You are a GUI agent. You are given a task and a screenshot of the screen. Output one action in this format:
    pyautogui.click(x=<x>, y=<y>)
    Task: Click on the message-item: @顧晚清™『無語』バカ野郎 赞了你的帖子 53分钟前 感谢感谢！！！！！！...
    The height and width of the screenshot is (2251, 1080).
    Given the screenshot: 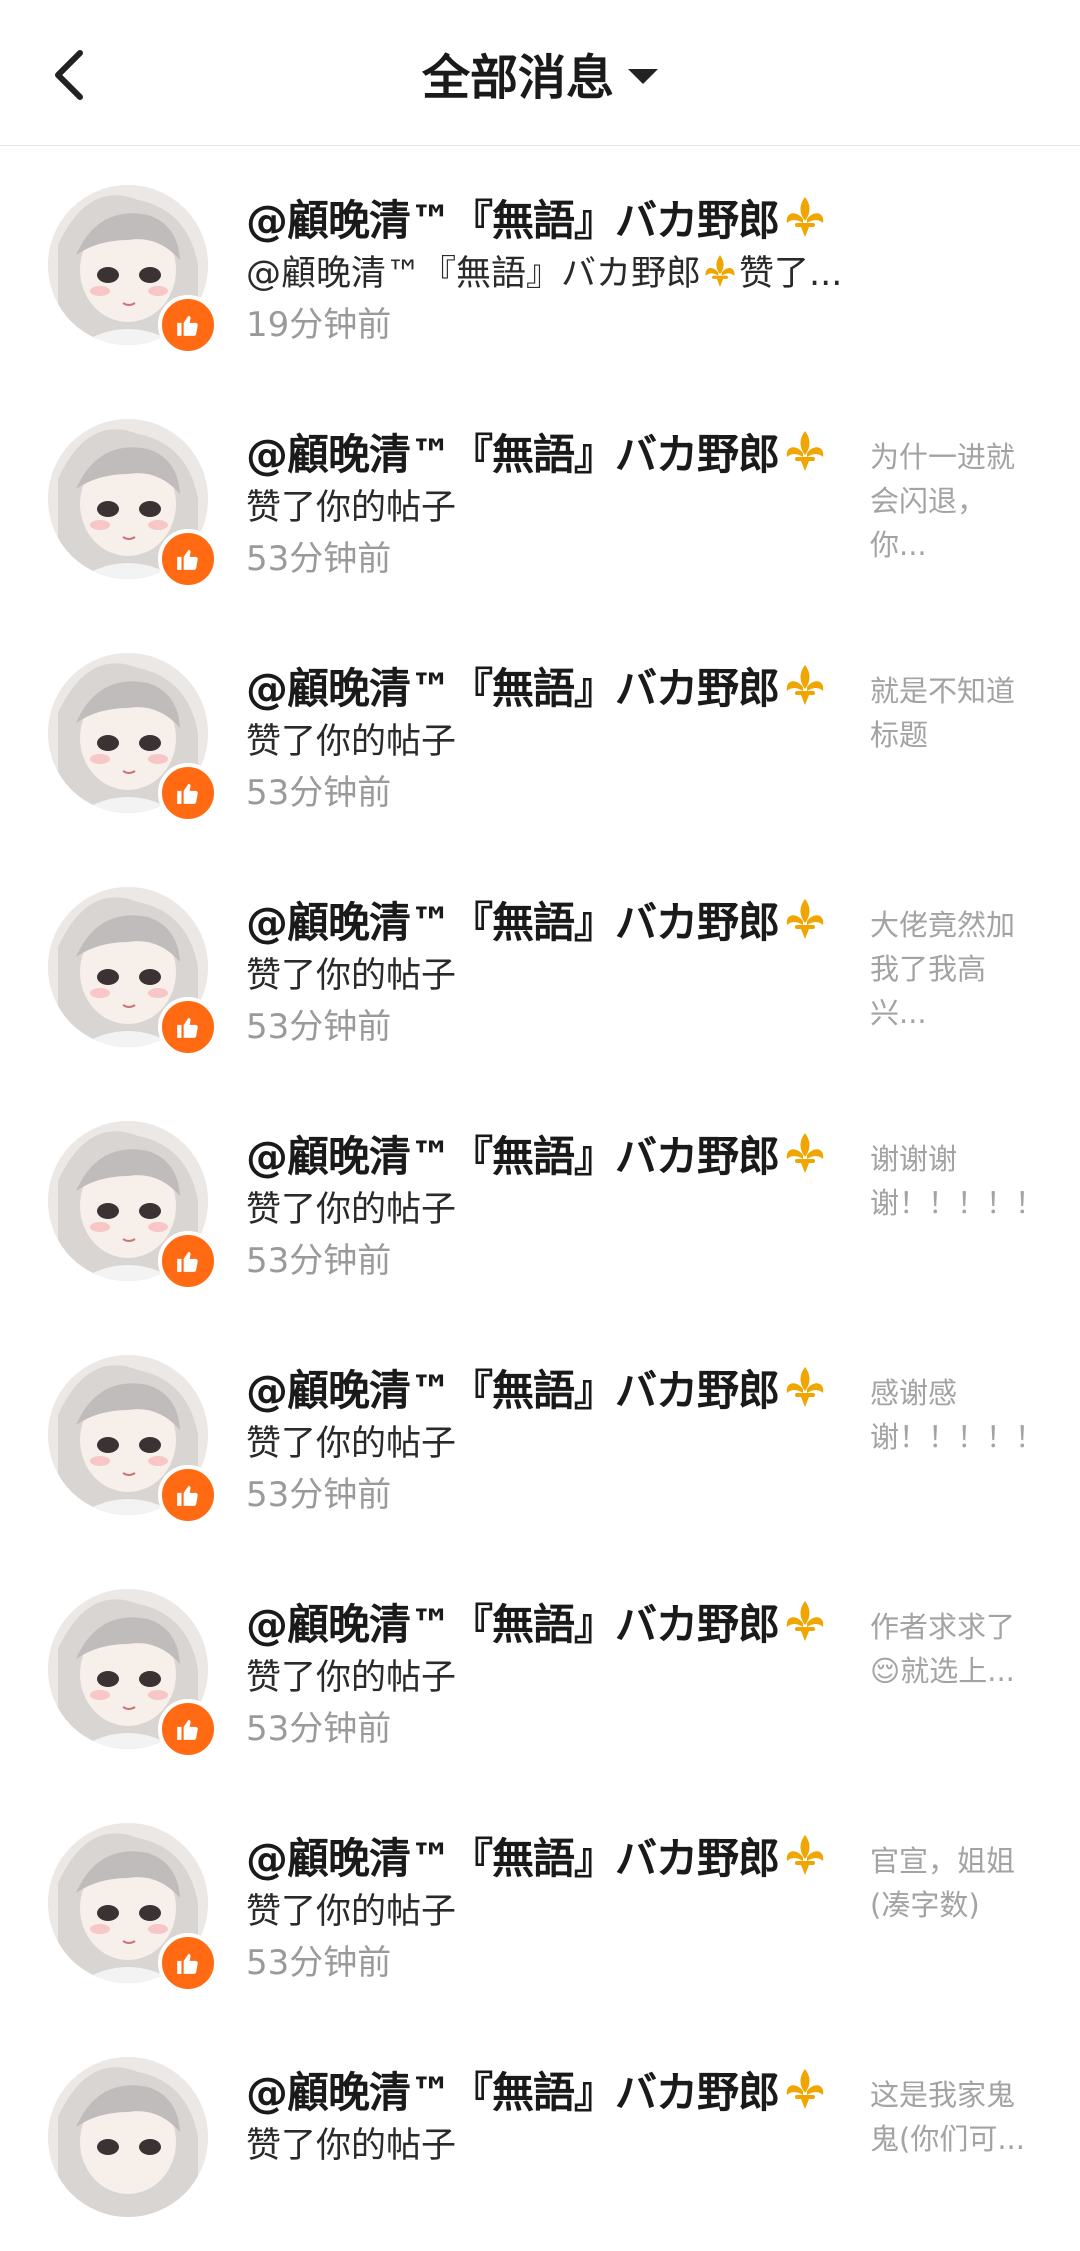 What is the action you would take?
    pyautogui.click(x=540, y=1432)
    